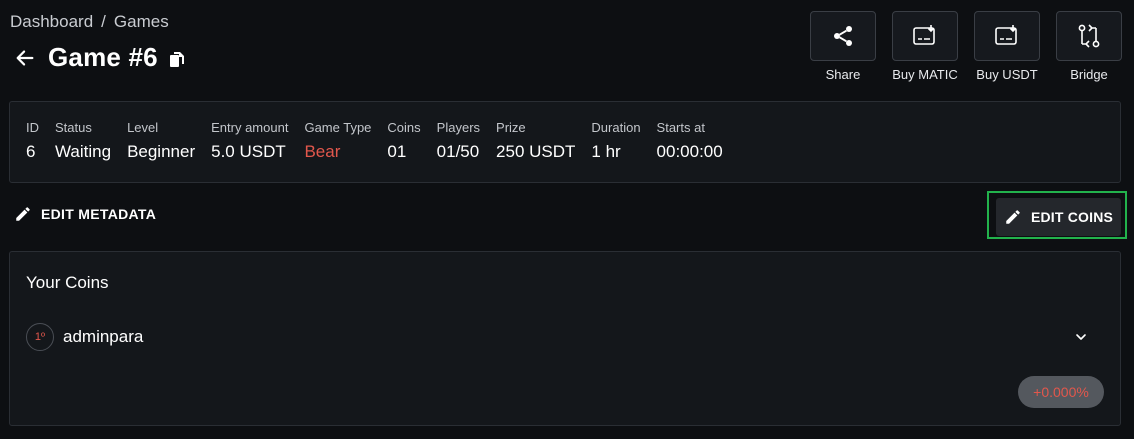  Describe the element at coordinates (511, 127) in the screenshot. I see `info-prize-label: Prize` at that location.